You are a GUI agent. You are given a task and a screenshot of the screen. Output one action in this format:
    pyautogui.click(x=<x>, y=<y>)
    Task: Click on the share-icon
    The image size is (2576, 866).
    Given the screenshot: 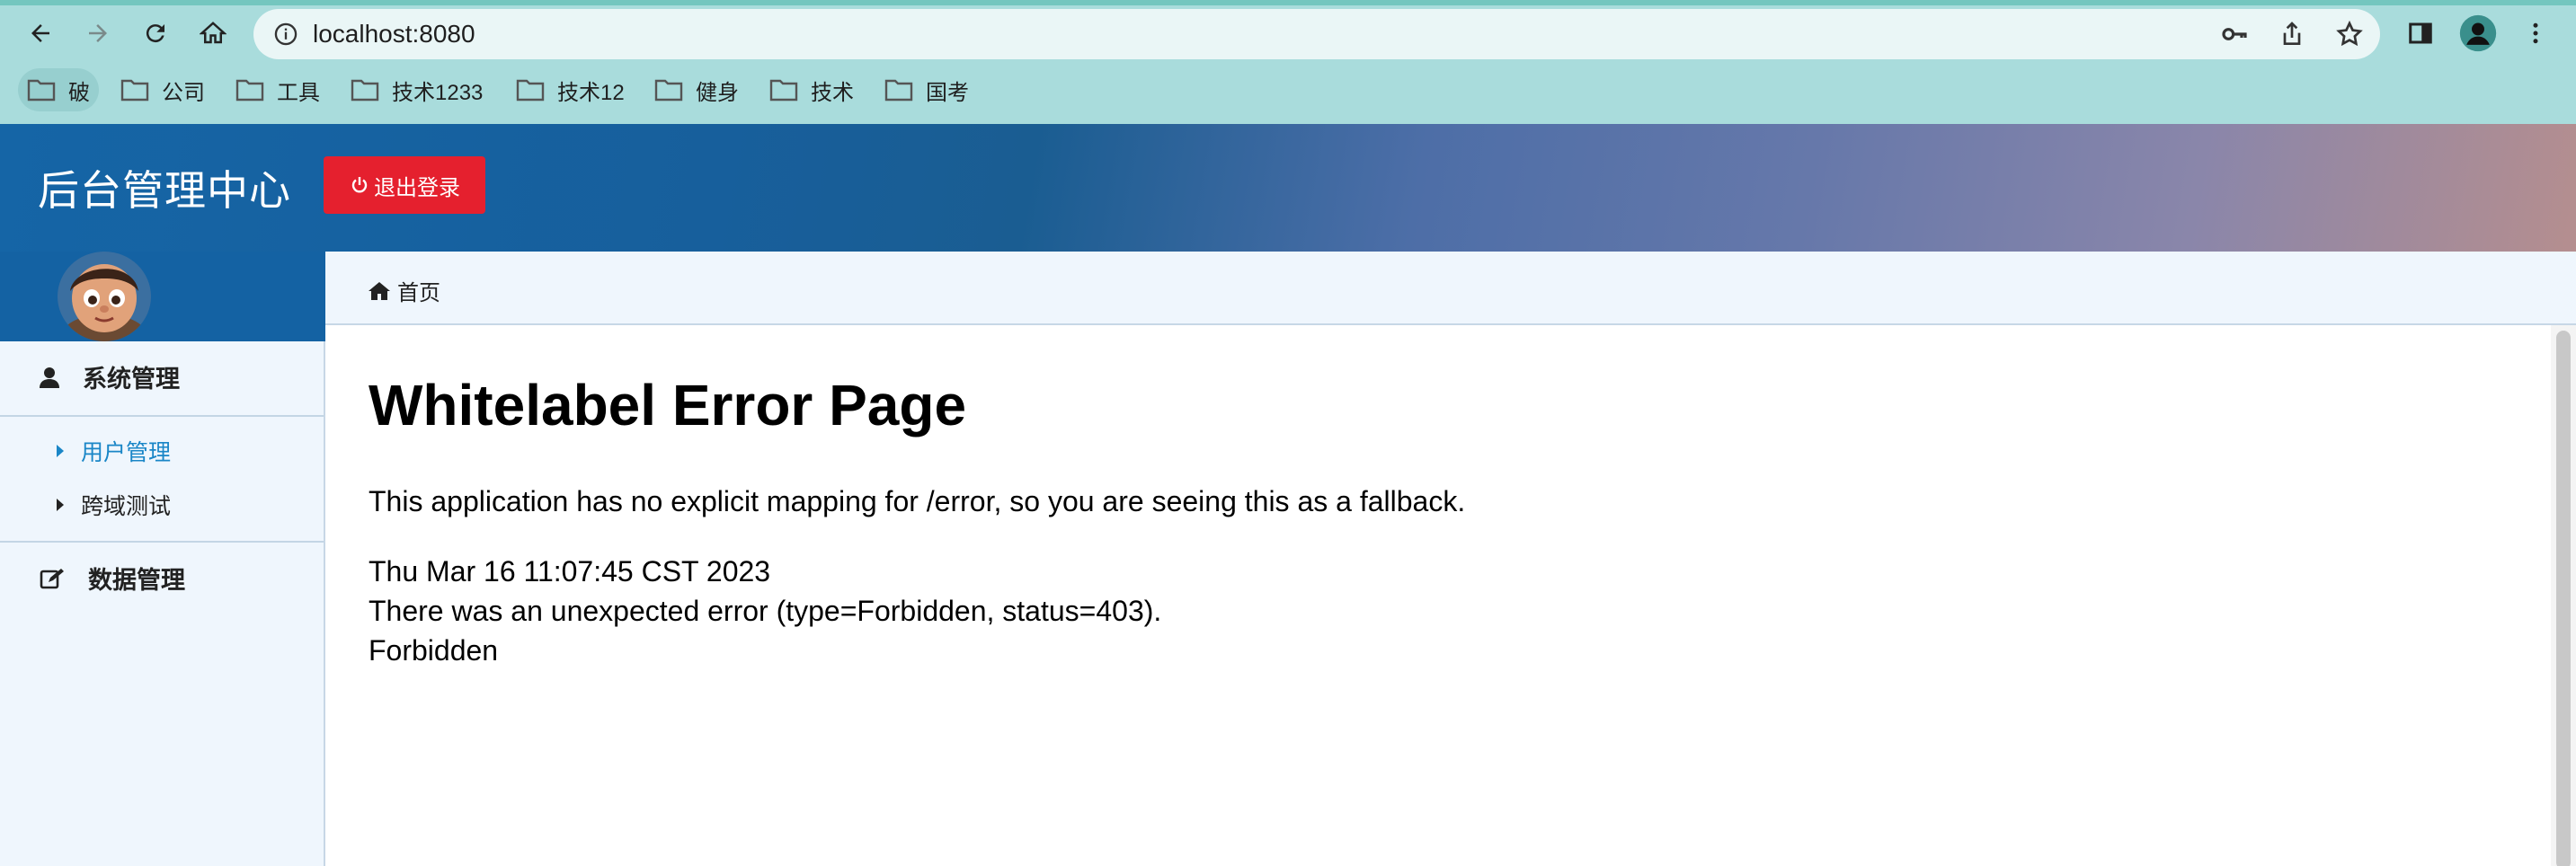 What is the action you would take?
    pyautogui.click(x=2292, y=35)
    